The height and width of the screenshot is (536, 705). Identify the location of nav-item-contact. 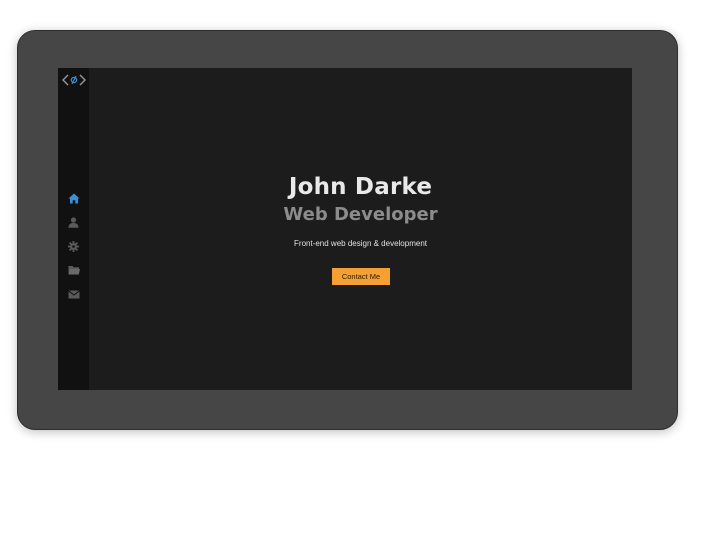
(73, 294).